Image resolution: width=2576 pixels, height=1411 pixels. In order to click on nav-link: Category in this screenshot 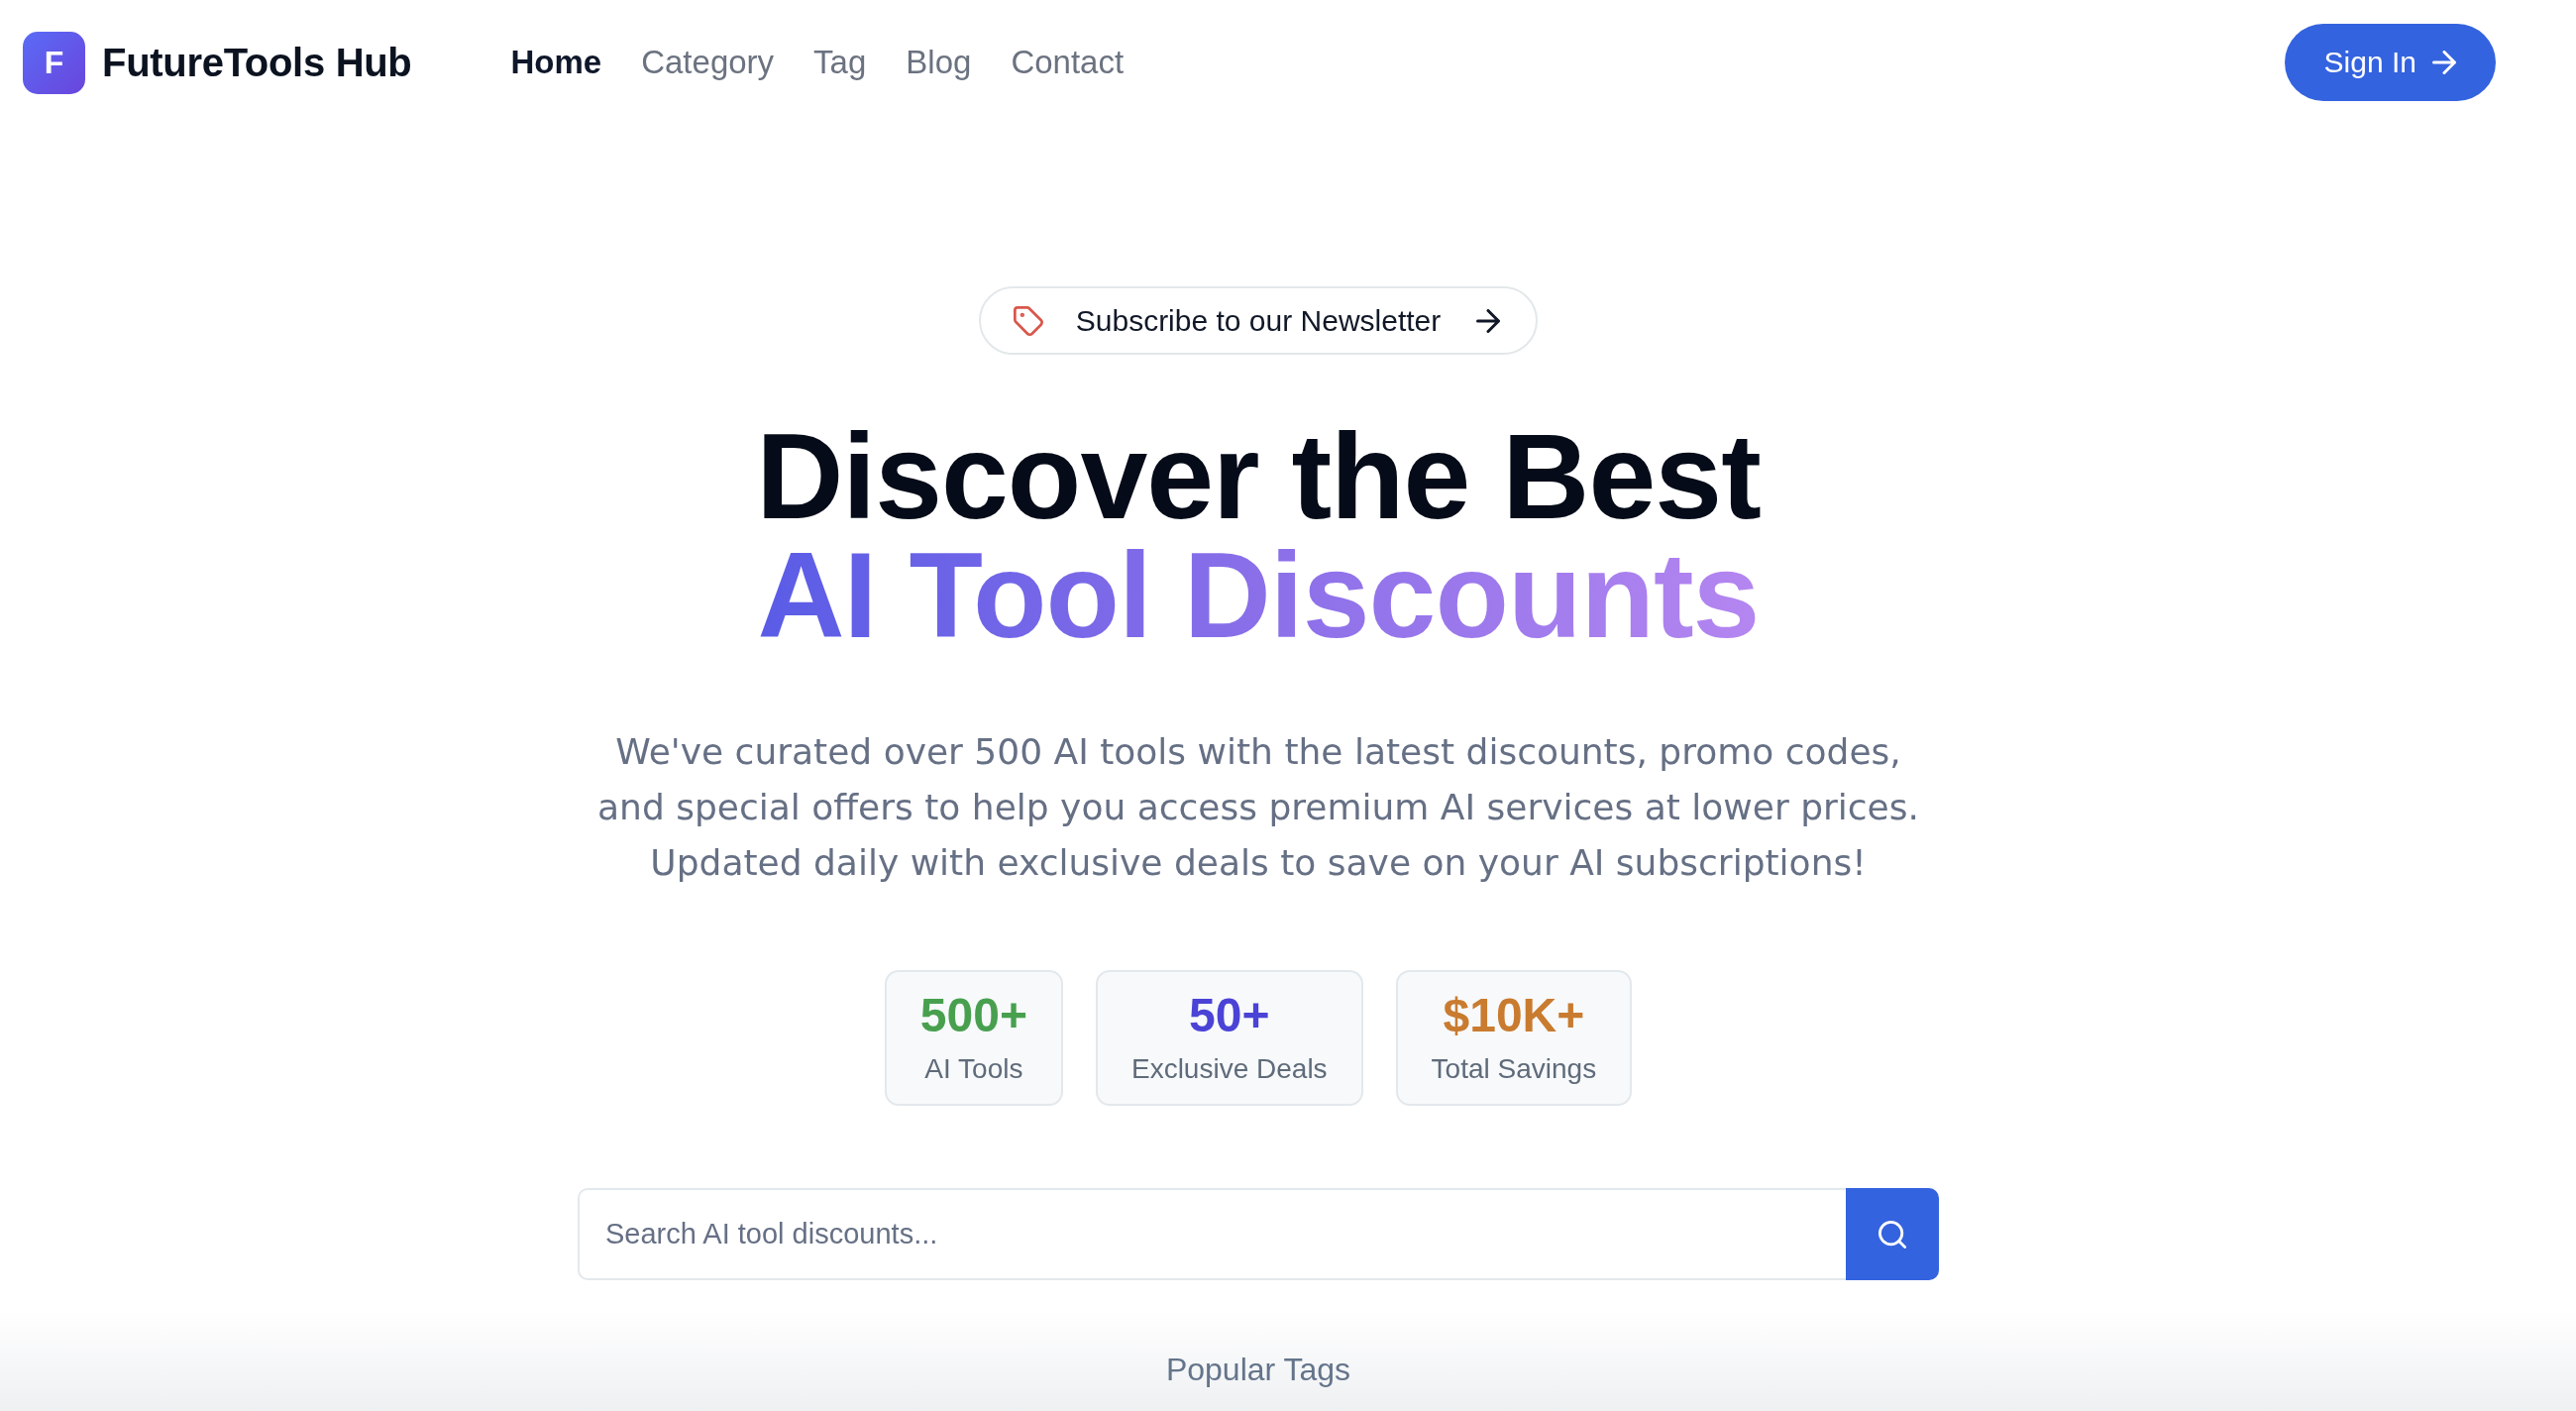, I will do `click(708, 62)`.